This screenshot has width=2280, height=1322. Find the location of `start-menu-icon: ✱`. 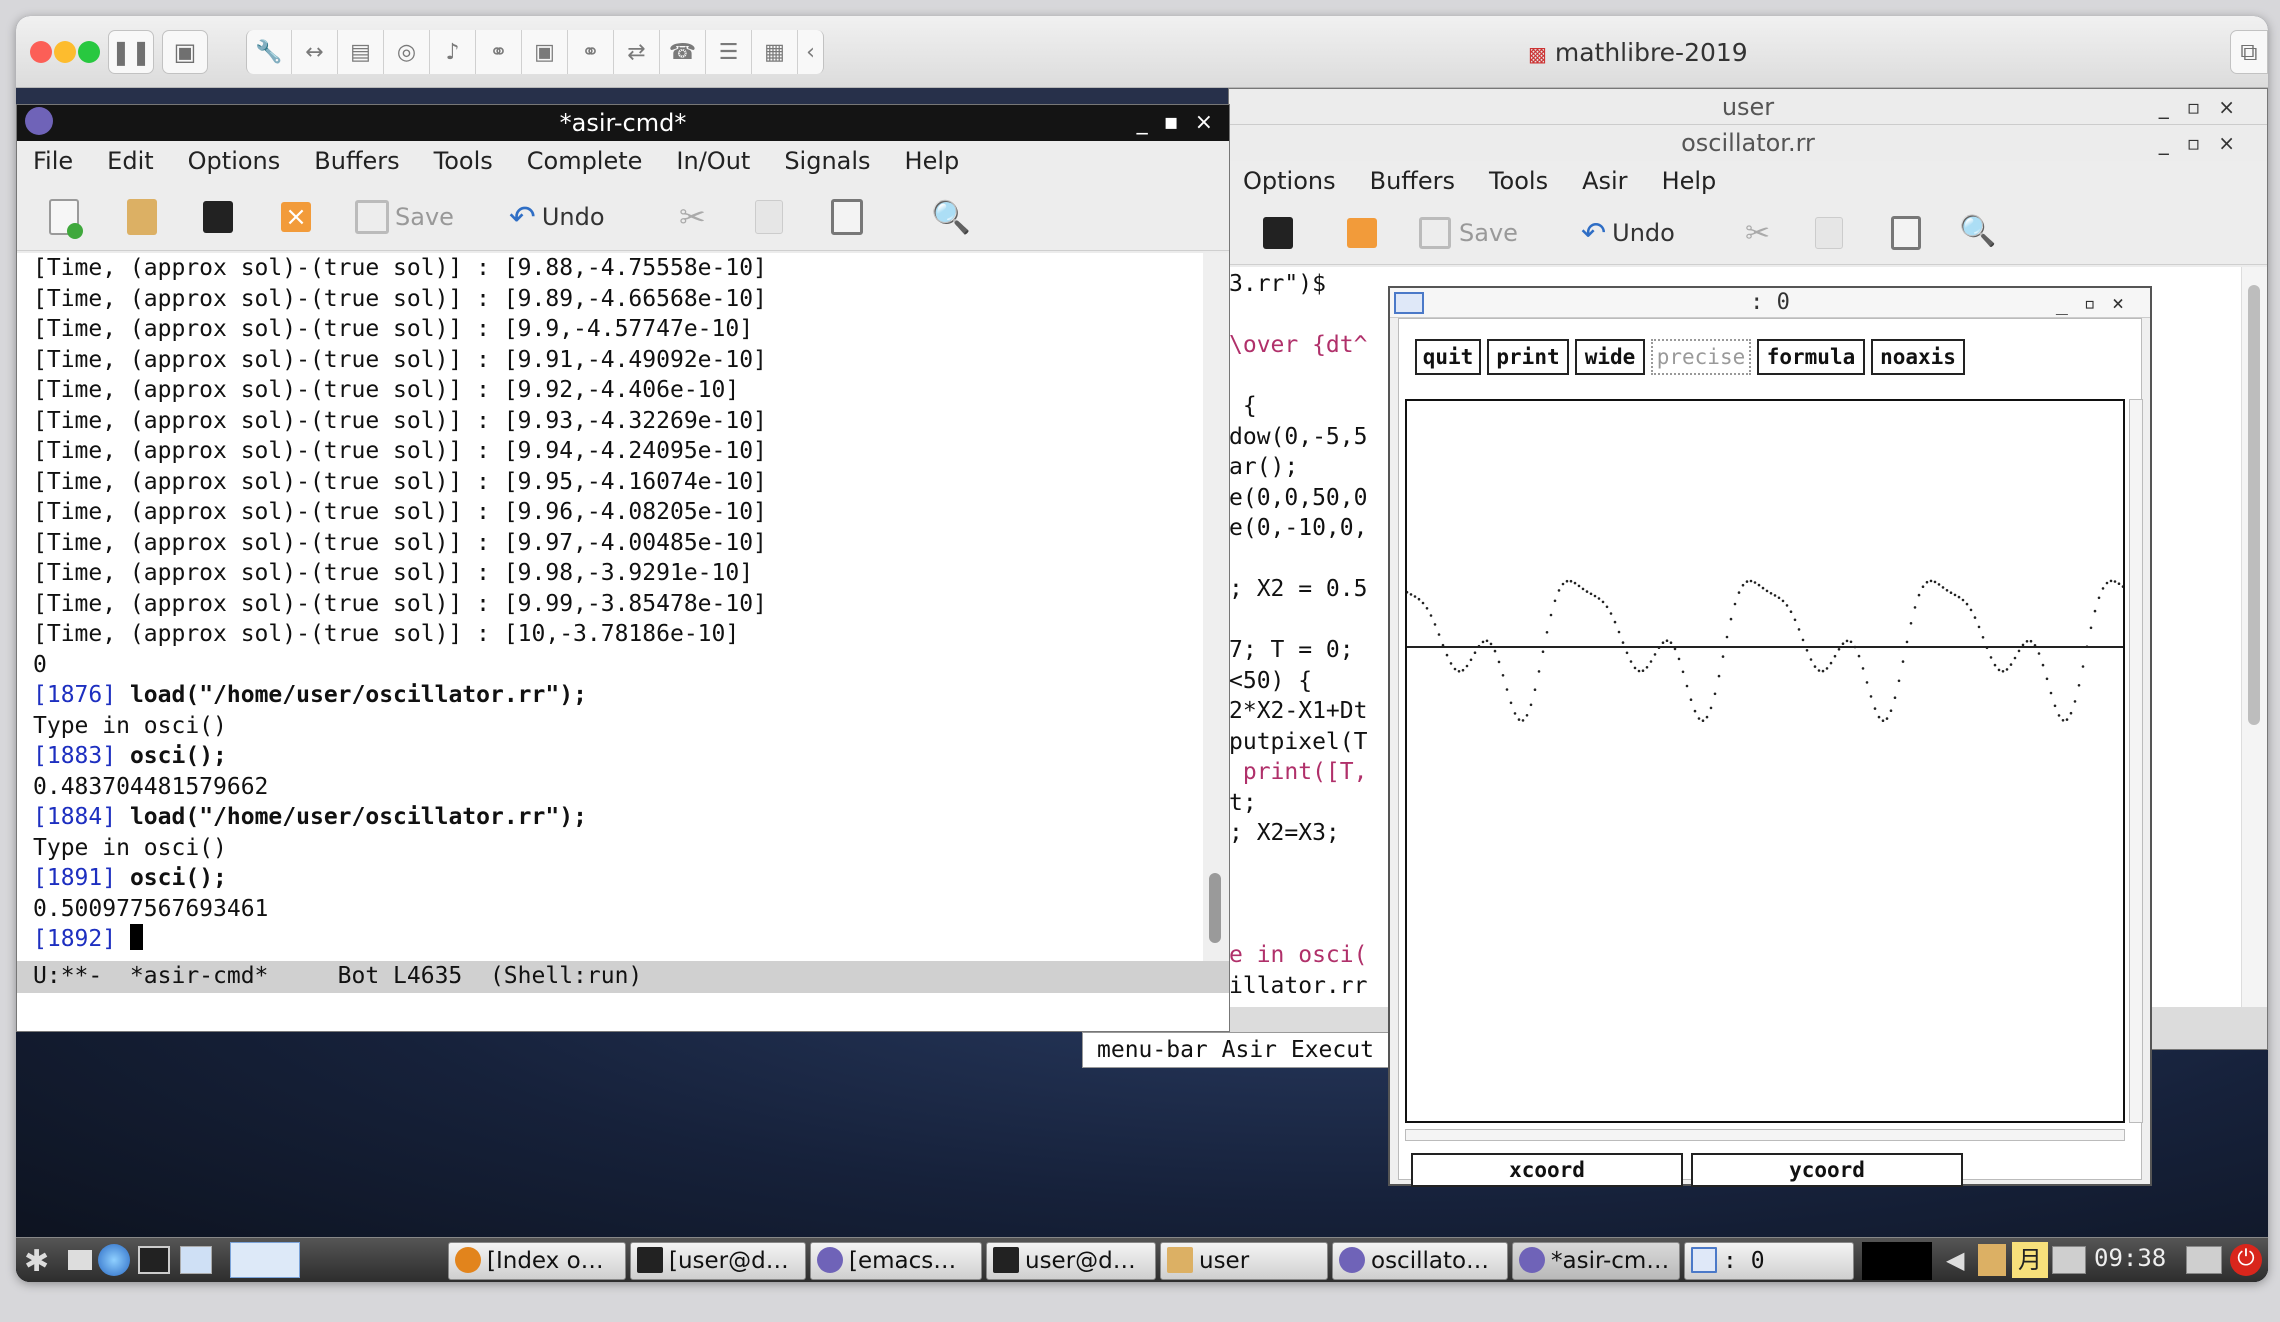

start-menu-icon: ✱ is located at coordinates (36, 1261).